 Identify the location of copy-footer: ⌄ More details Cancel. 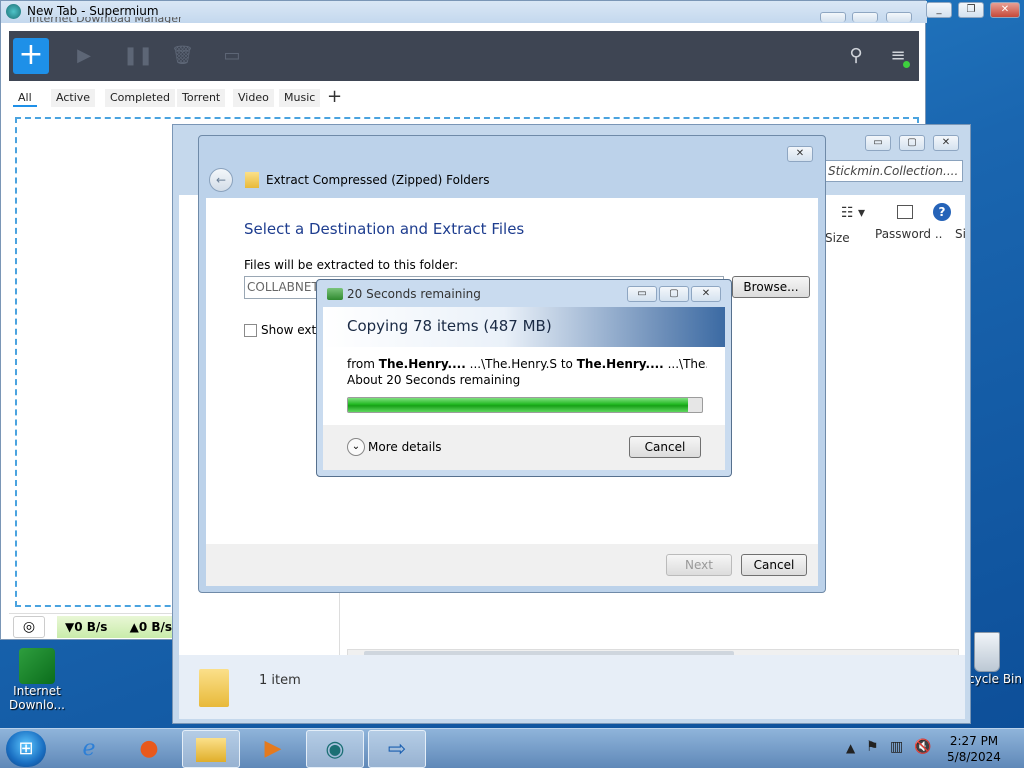
(524, 447).